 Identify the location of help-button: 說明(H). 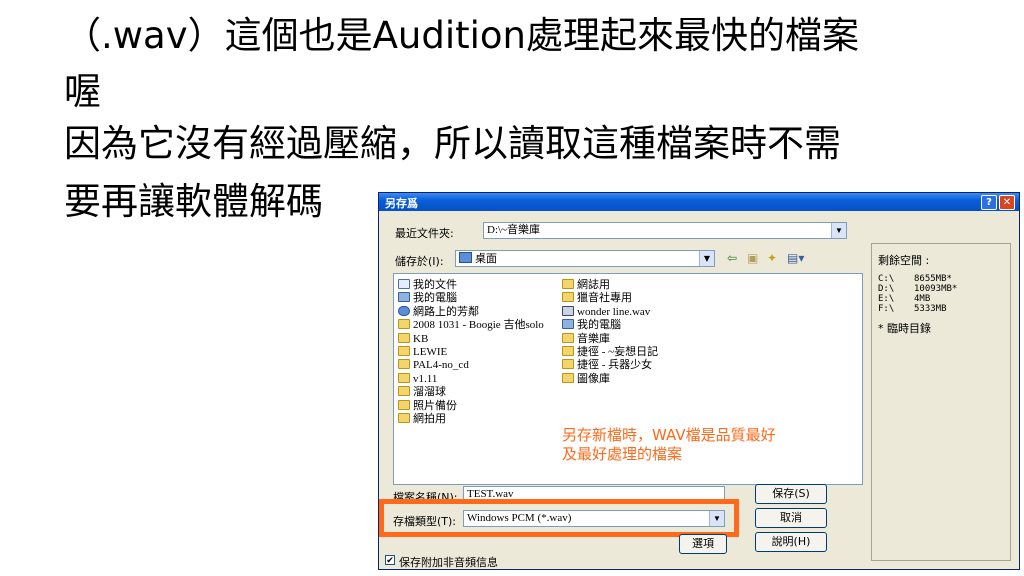
(791, 542).